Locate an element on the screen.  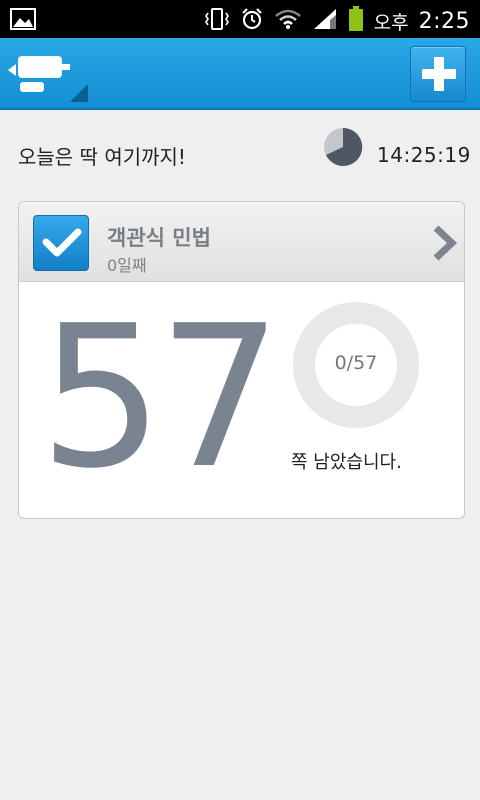
desk-icon is located at coordinates (48, 79).